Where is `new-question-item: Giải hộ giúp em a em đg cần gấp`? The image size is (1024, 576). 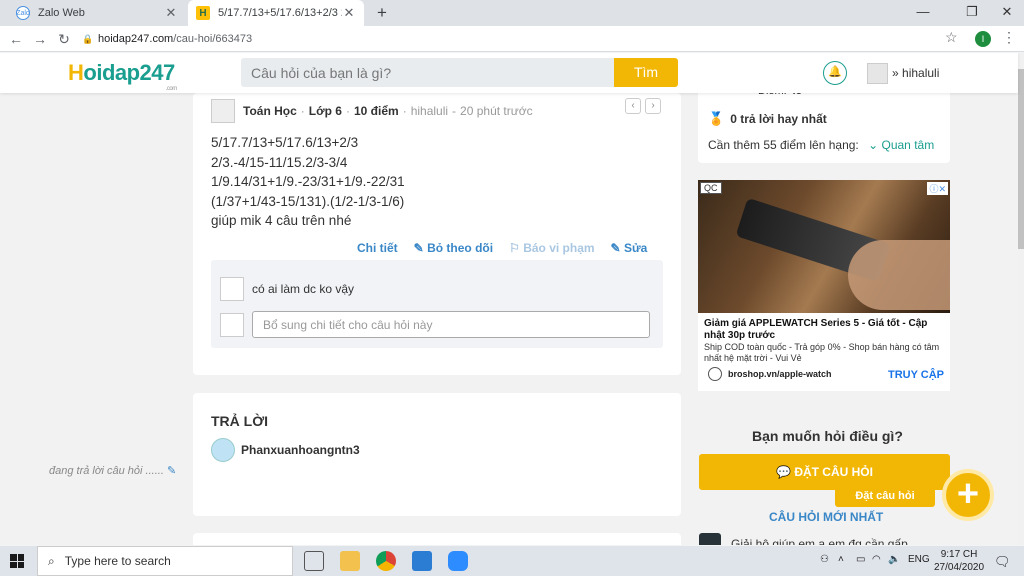 new-question-item: Giải hộ giúp em a em đg cần gấp is located at coordinates (803, 539).